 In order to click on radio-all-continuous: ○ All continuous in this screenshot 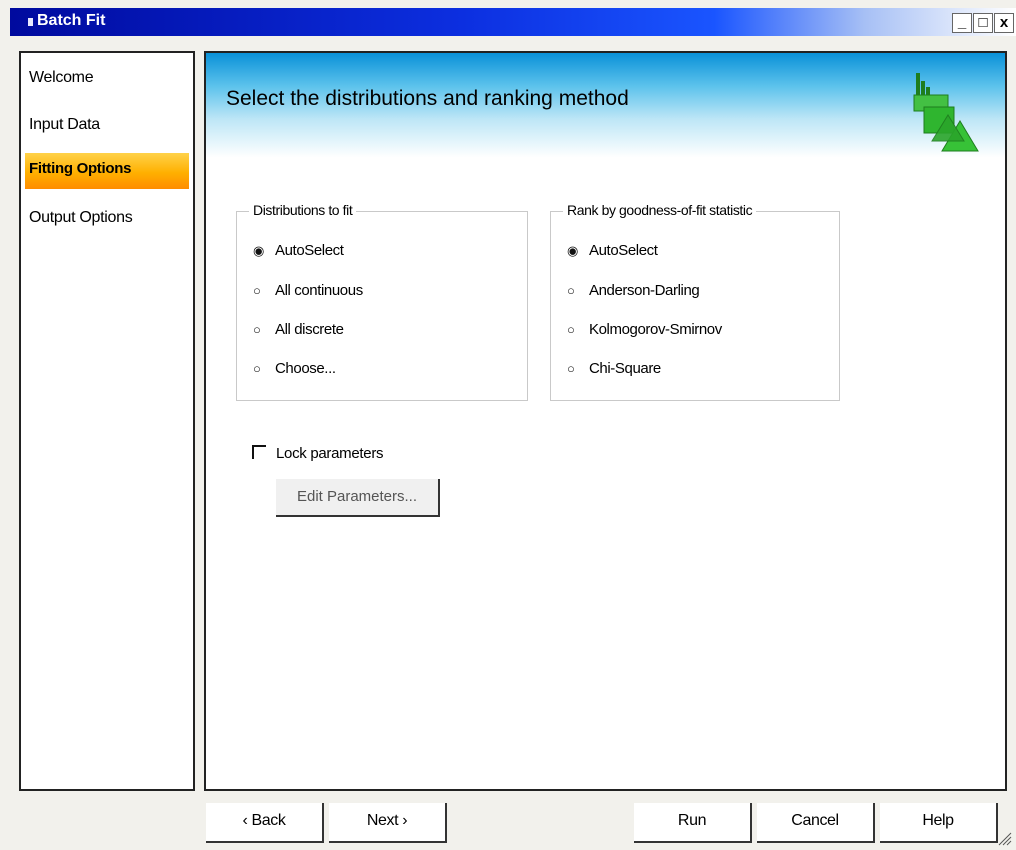, I will do `click(308, 290)`.